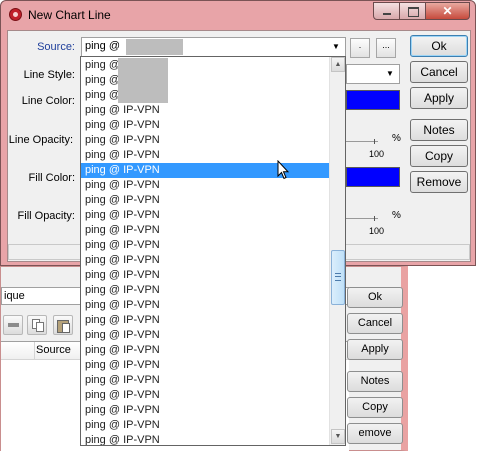  I want to click on remove-button: Remove, so click(439, 182).